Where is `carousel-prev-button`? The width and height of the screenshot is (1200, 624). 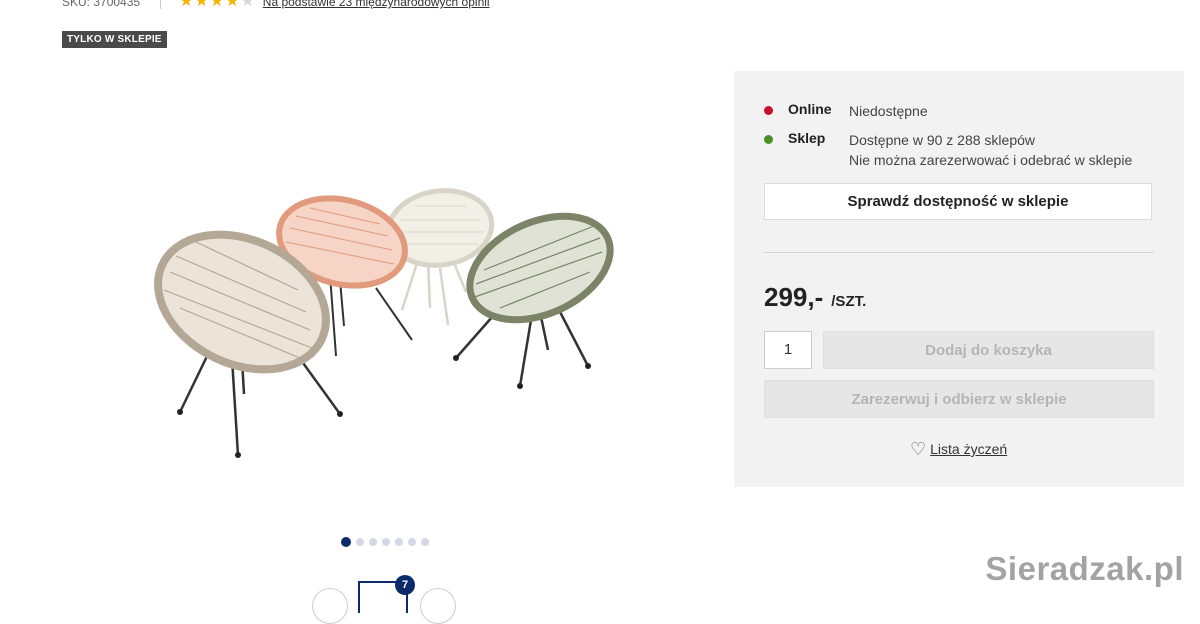 carousel-prev-button is located at coordinates (330, 606).